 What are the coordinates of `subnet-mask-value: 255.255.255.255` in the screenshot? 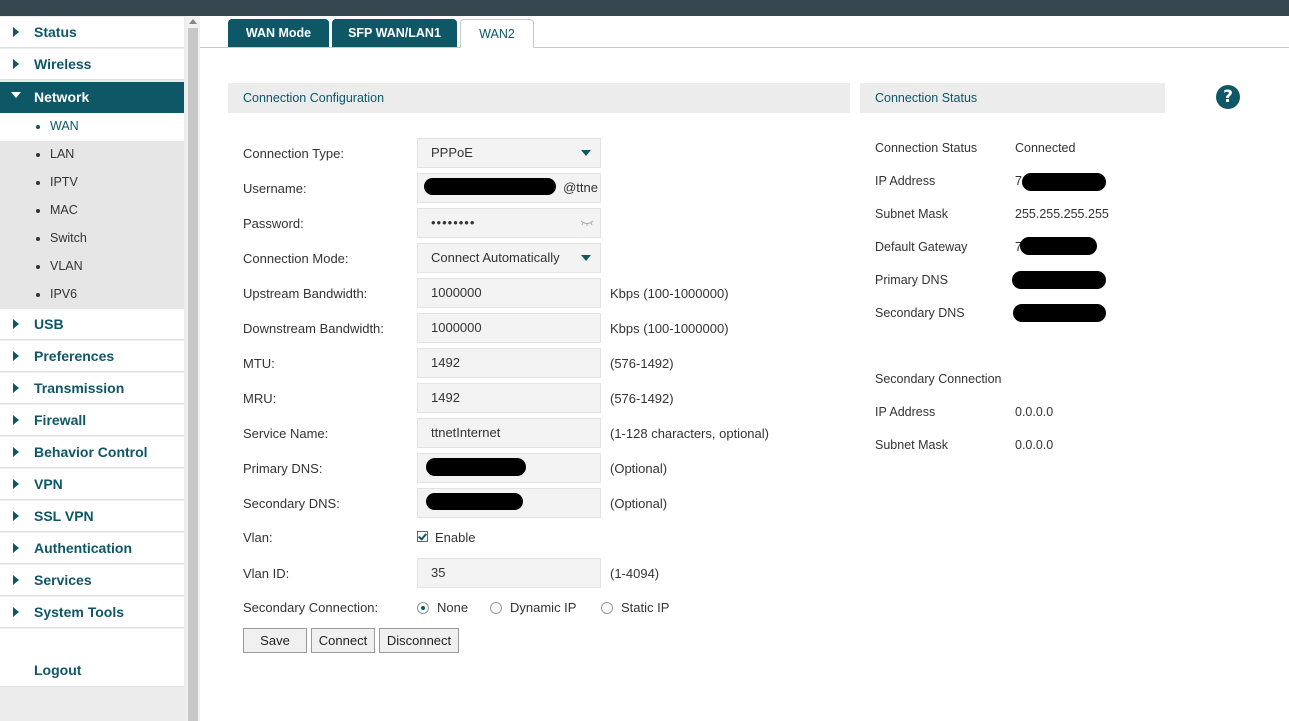 It's located at (1062, 214).